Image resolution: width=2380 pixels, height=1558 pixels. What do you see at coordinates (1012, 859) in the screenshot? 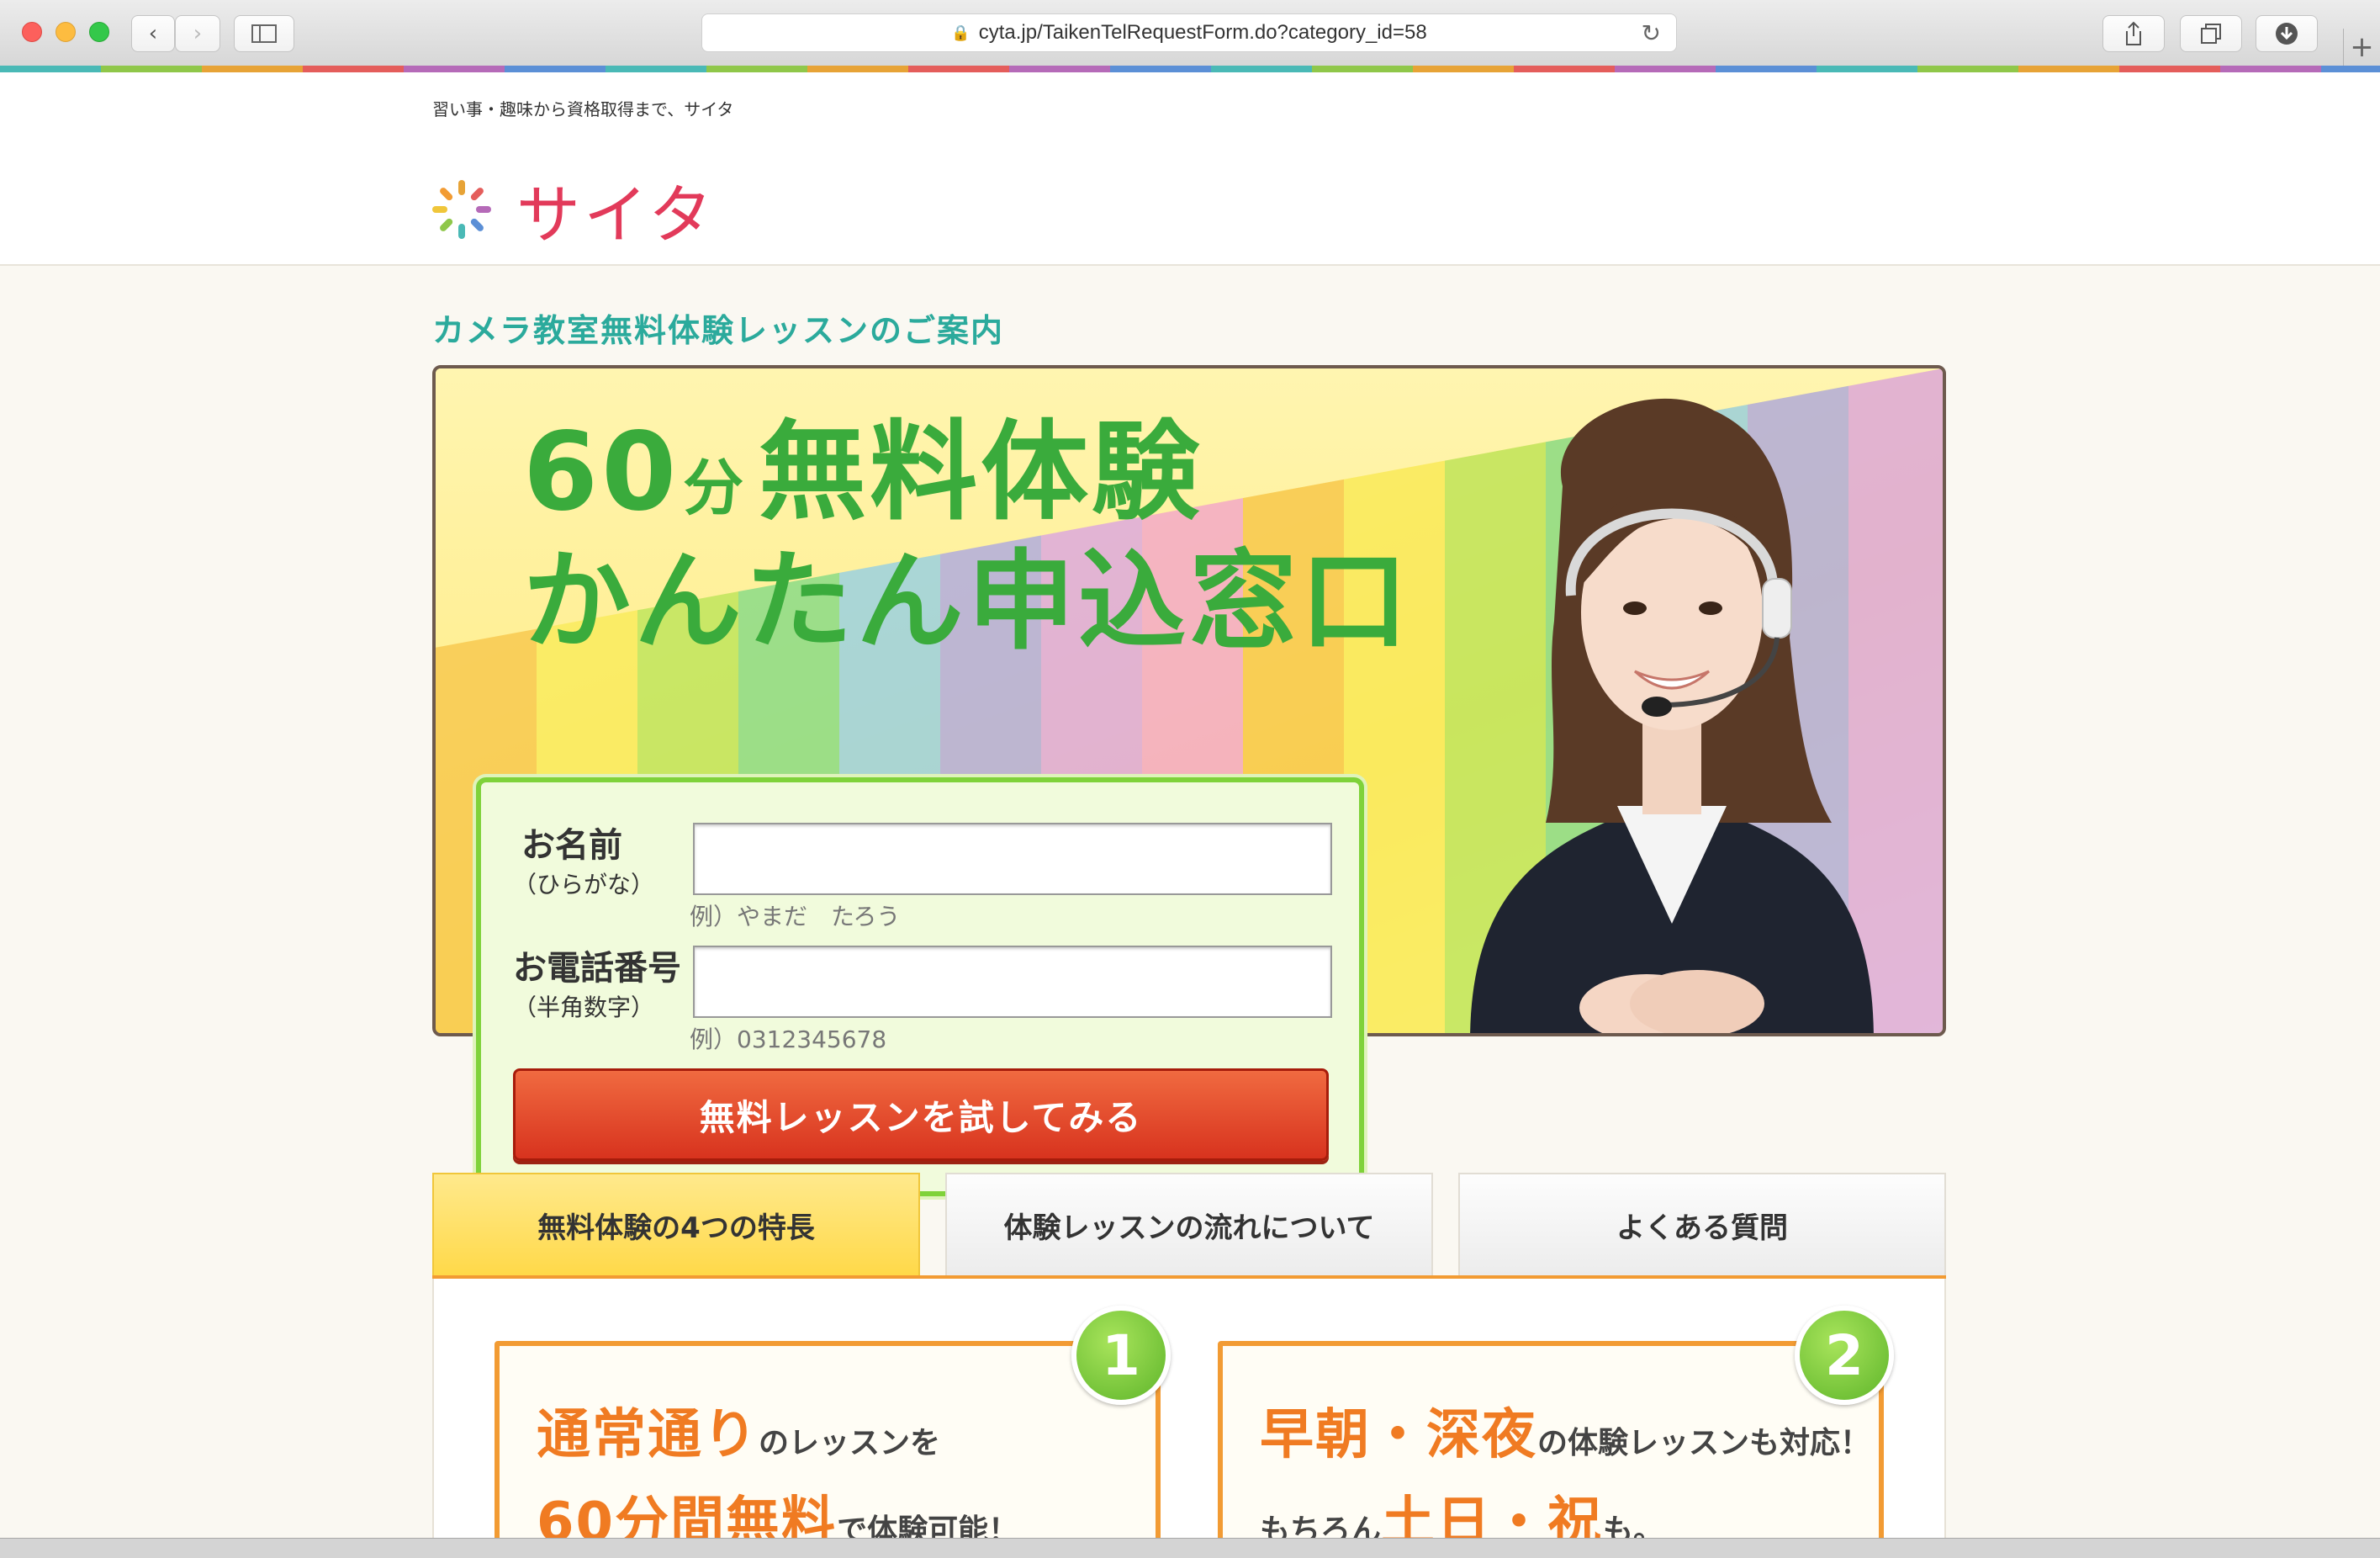
I see `name-input` at bounding box center [1012, 859].